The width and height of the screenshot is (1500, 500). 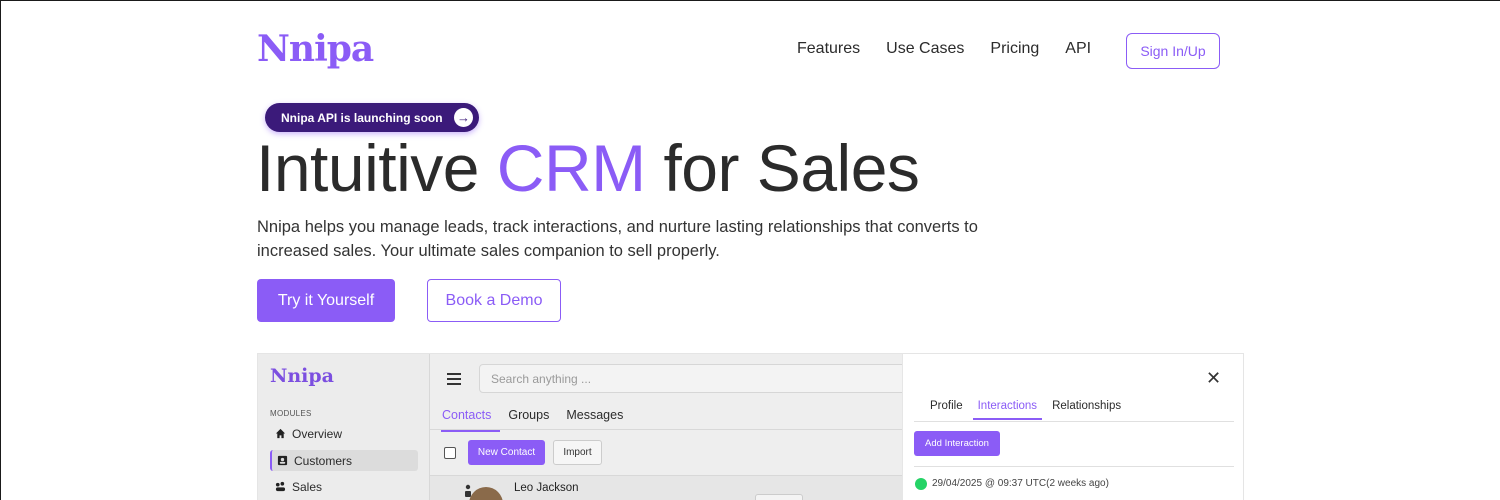 What do you see at coordinates (779, 497) in the screenshot?
I see `row-action-button` at bounding box center [779, 497].